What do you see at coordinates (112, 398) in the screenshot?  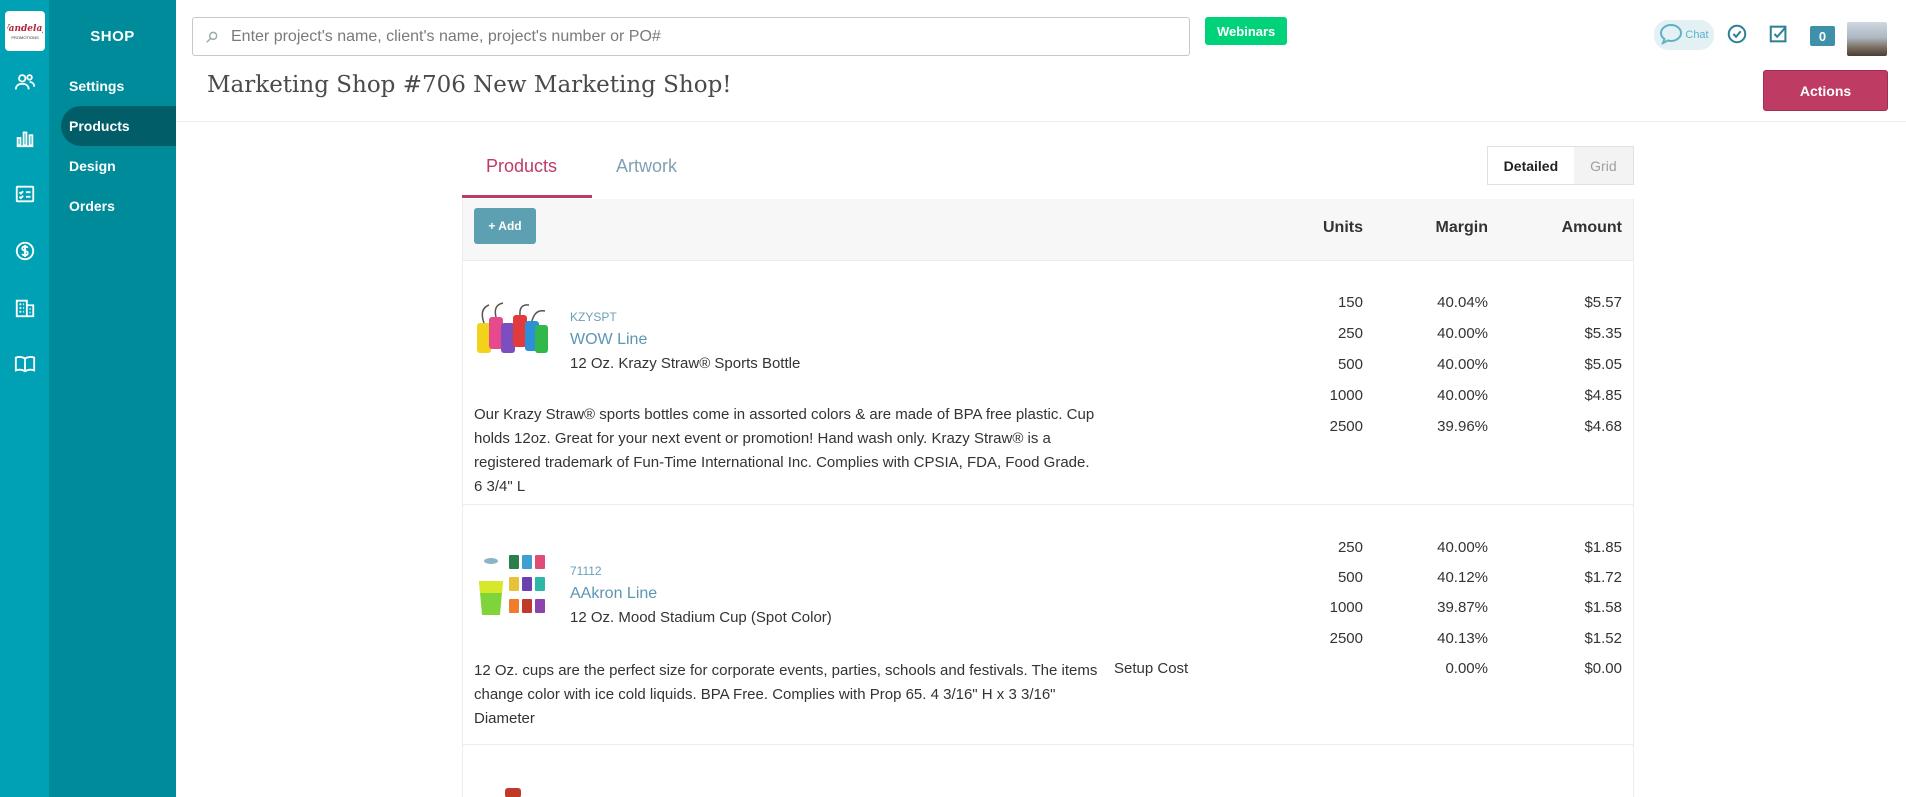 I see `shop-subnav: SHOP Settings Products Design Orders` at bounding box center [112, 398].